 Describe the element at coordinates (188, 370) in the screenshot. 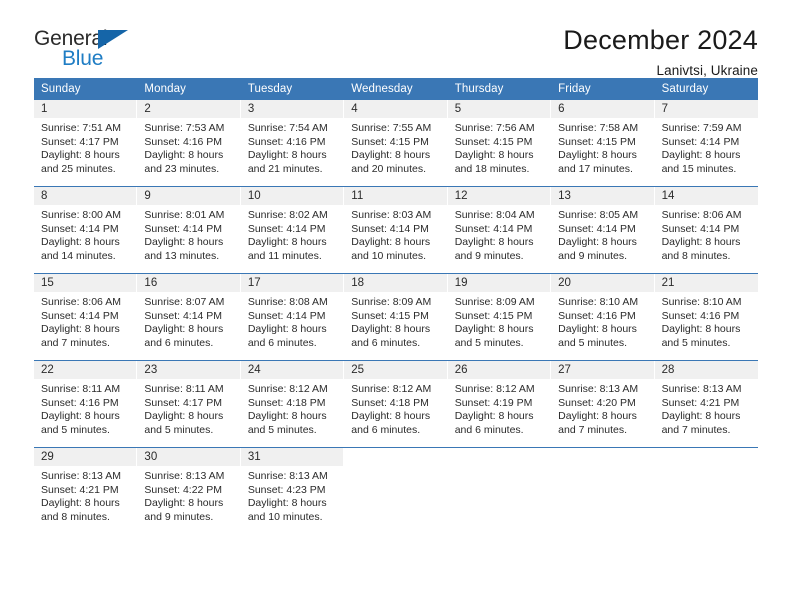

I see `day-number: 23` at that location.